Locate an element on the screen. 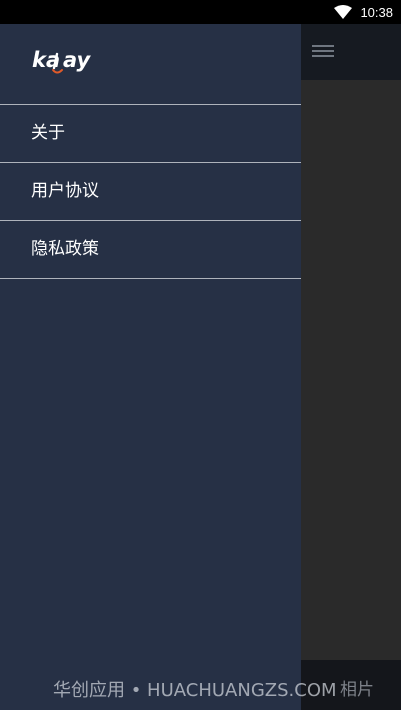 This screenshot has width=401, height=710. watermark: 华创应用 • HUACHUANGZS.COM is located at coordinates (195, 690).